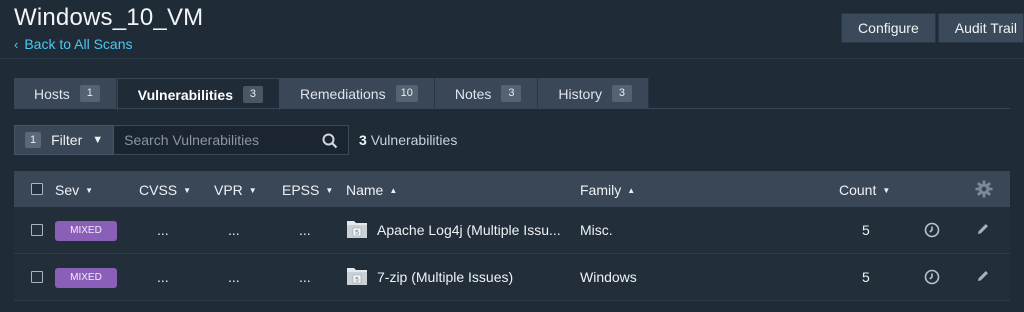 Image resolution: width=1024 pixels, height=312 pixels. What do you see at coordinates (608, 277) in the screenshot?
I see `family-value: Windows` at bounding box center [608, 277].